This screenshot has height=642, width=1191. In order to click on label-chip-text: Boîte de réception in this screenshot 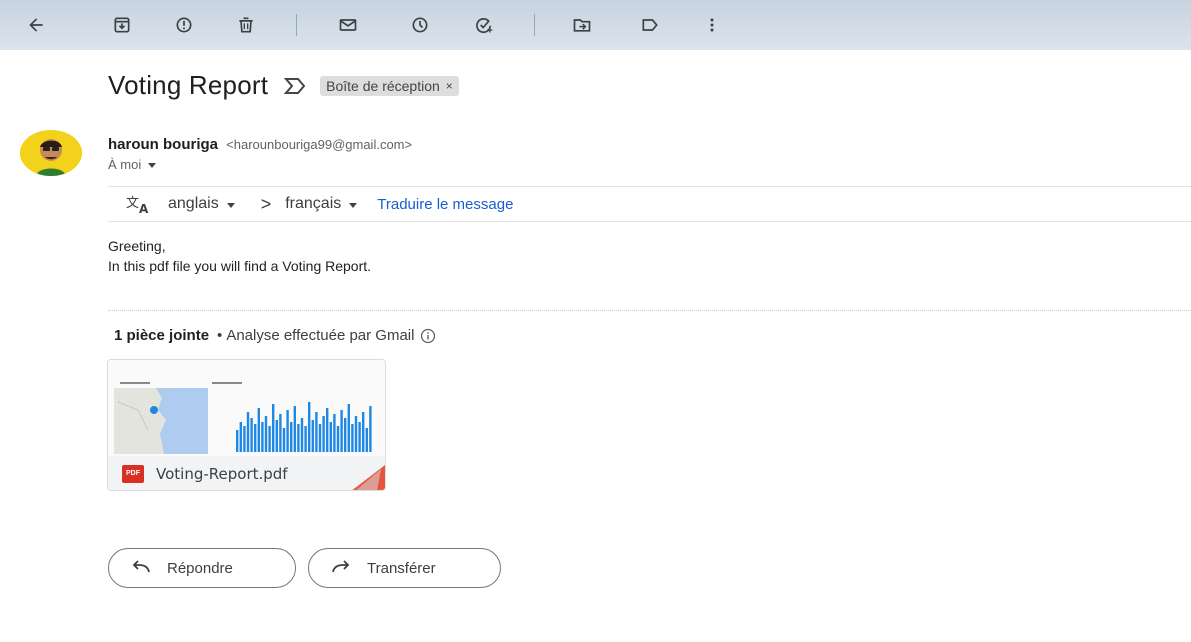, I will do `click(383, 85)`.